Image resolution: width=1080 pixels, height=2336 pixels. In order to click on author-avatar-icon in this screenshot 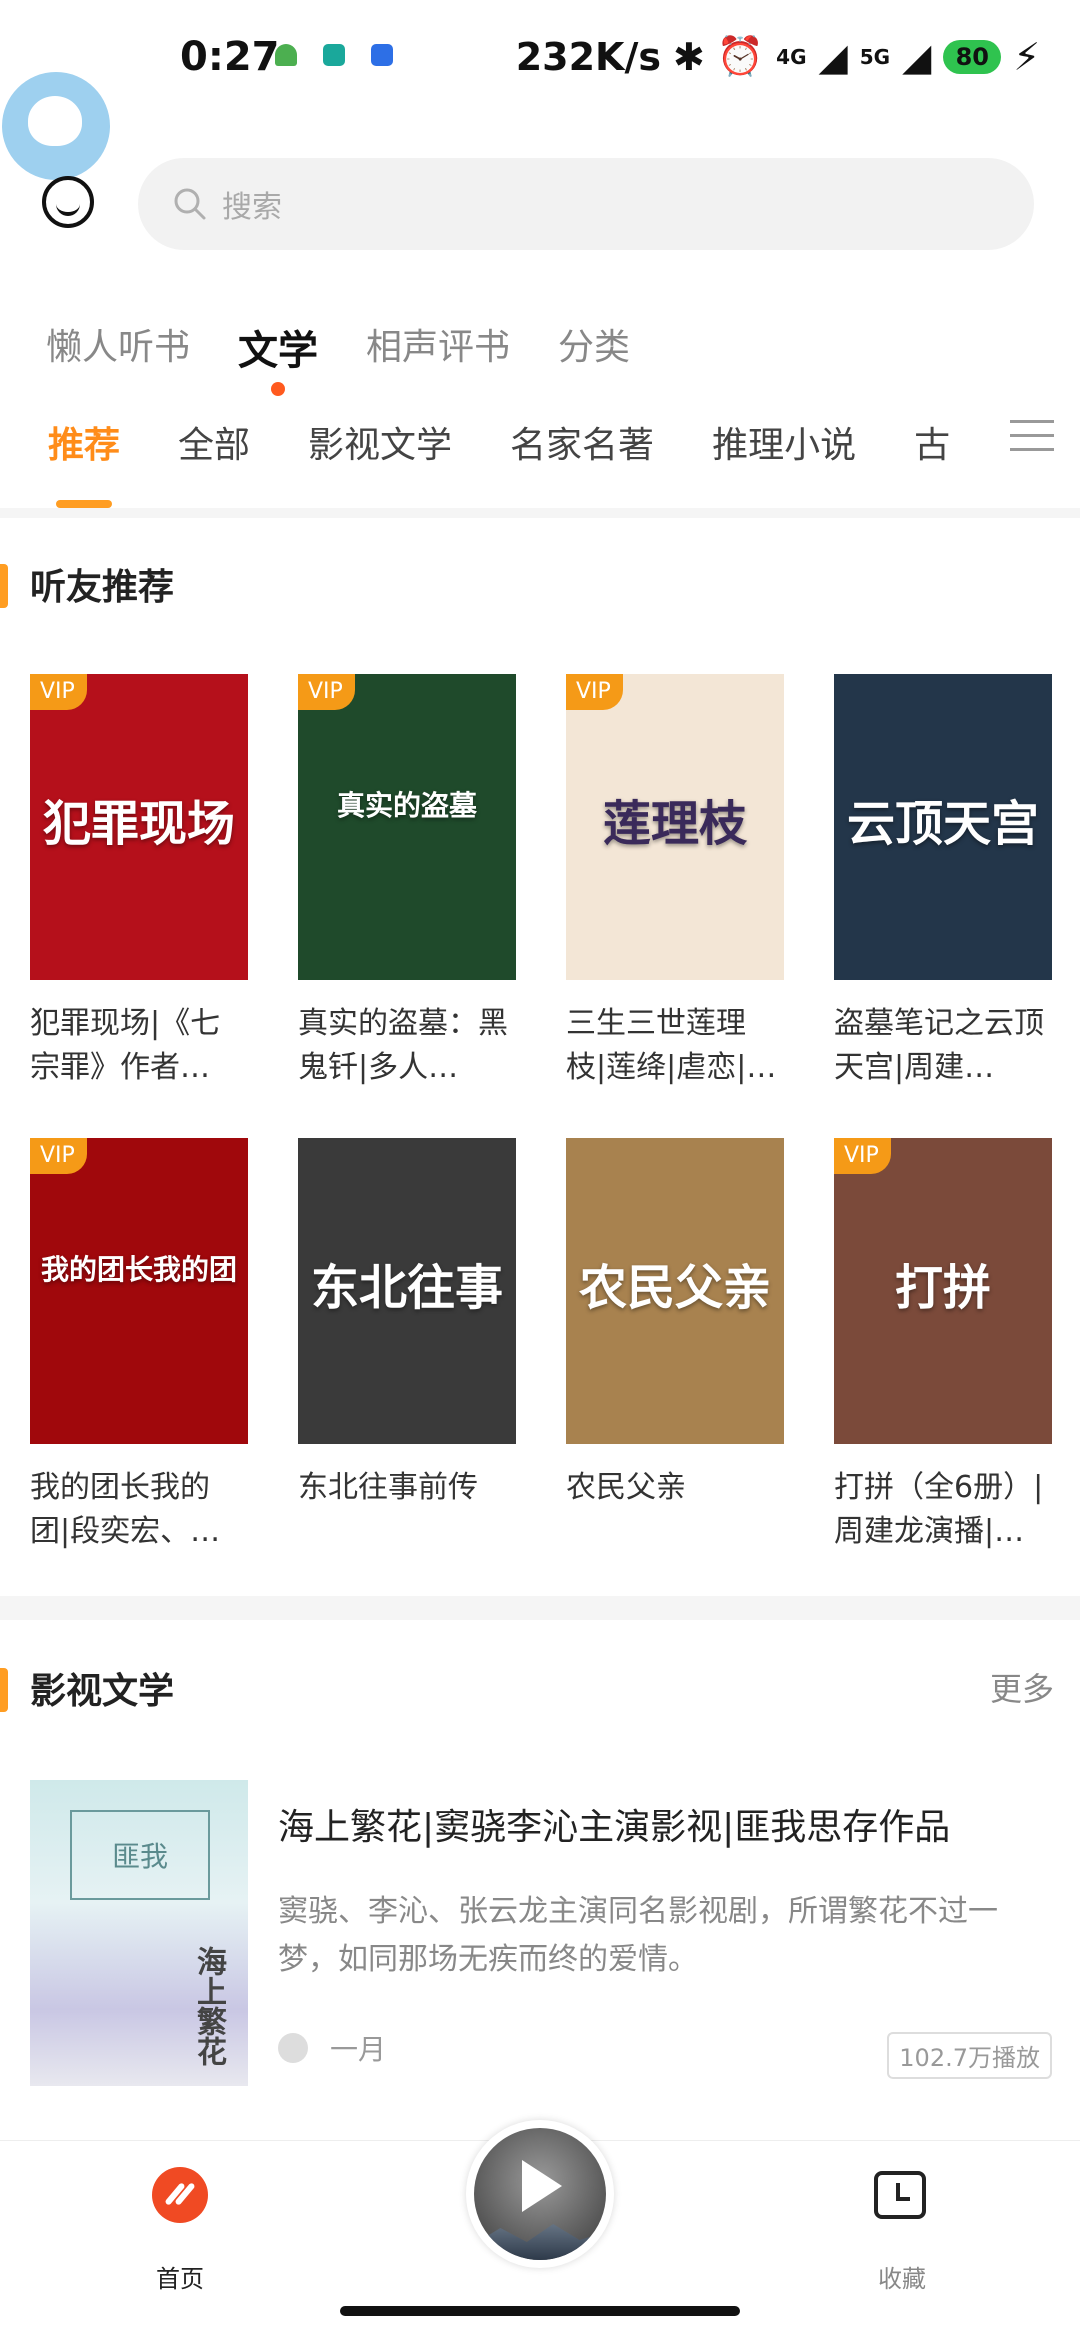, I will do `click(293, 2048)`.